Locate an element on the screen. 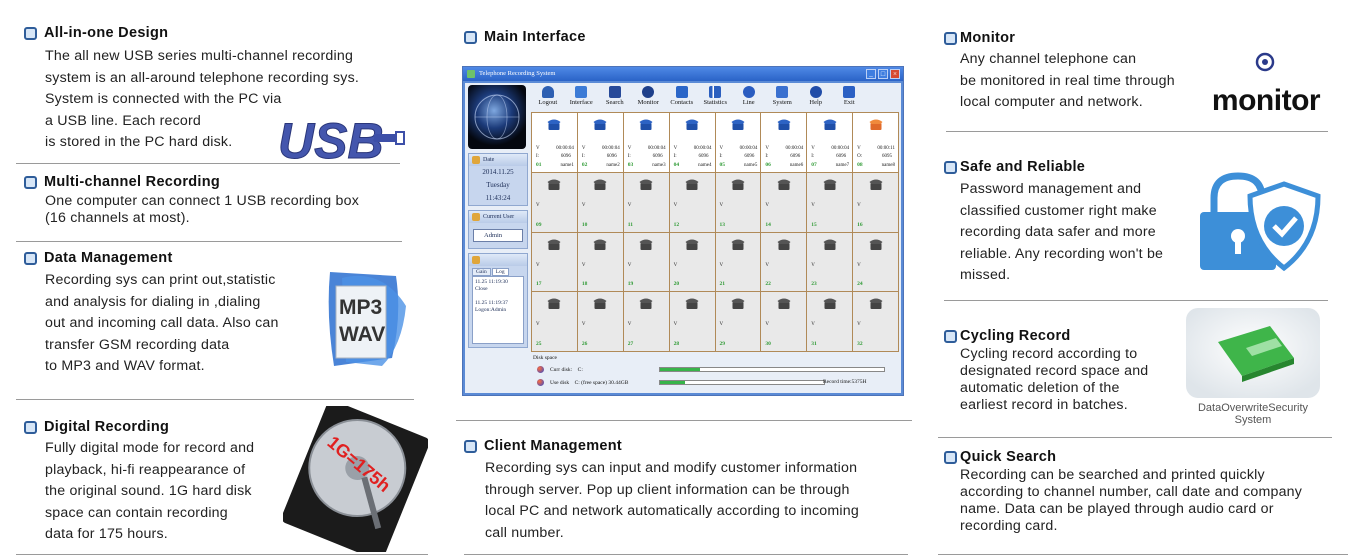 This screenshot has height=557, width=1366. channel-cell: V 00:00:04 I: 6096 02 name2 is located at coordinates (600, 142).